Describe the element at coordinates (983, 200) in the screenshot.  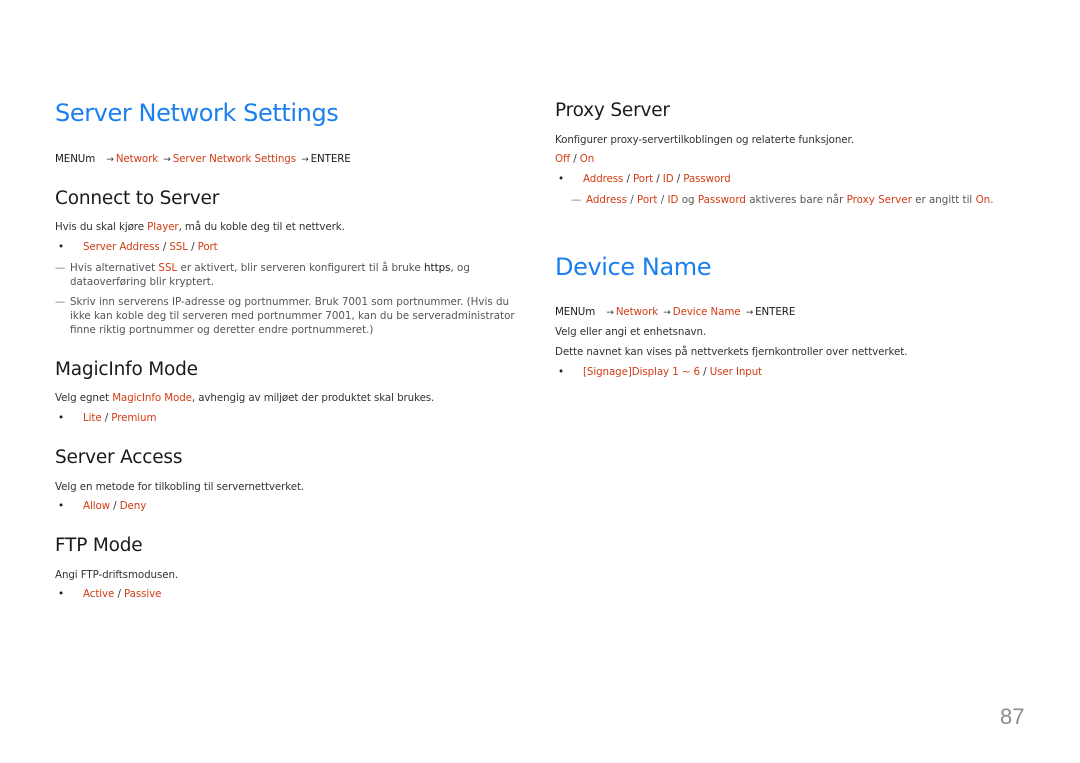
I see `on-term: On` at that location.